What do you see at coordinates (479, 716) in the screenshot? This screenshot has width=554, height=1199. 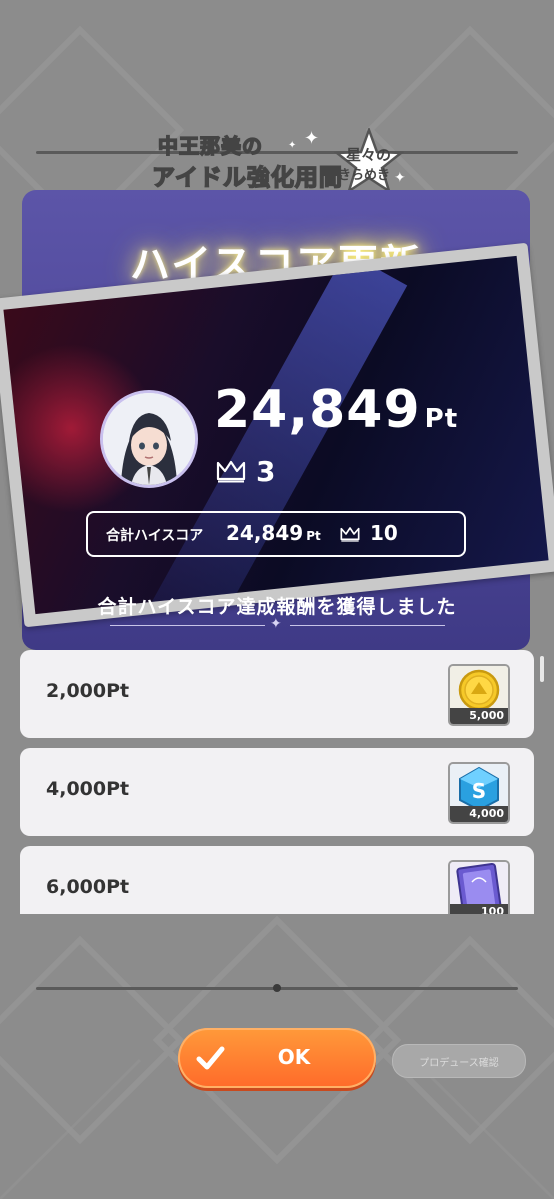 I see `reward-amount: 5,000` at bounding box center [479, 716].